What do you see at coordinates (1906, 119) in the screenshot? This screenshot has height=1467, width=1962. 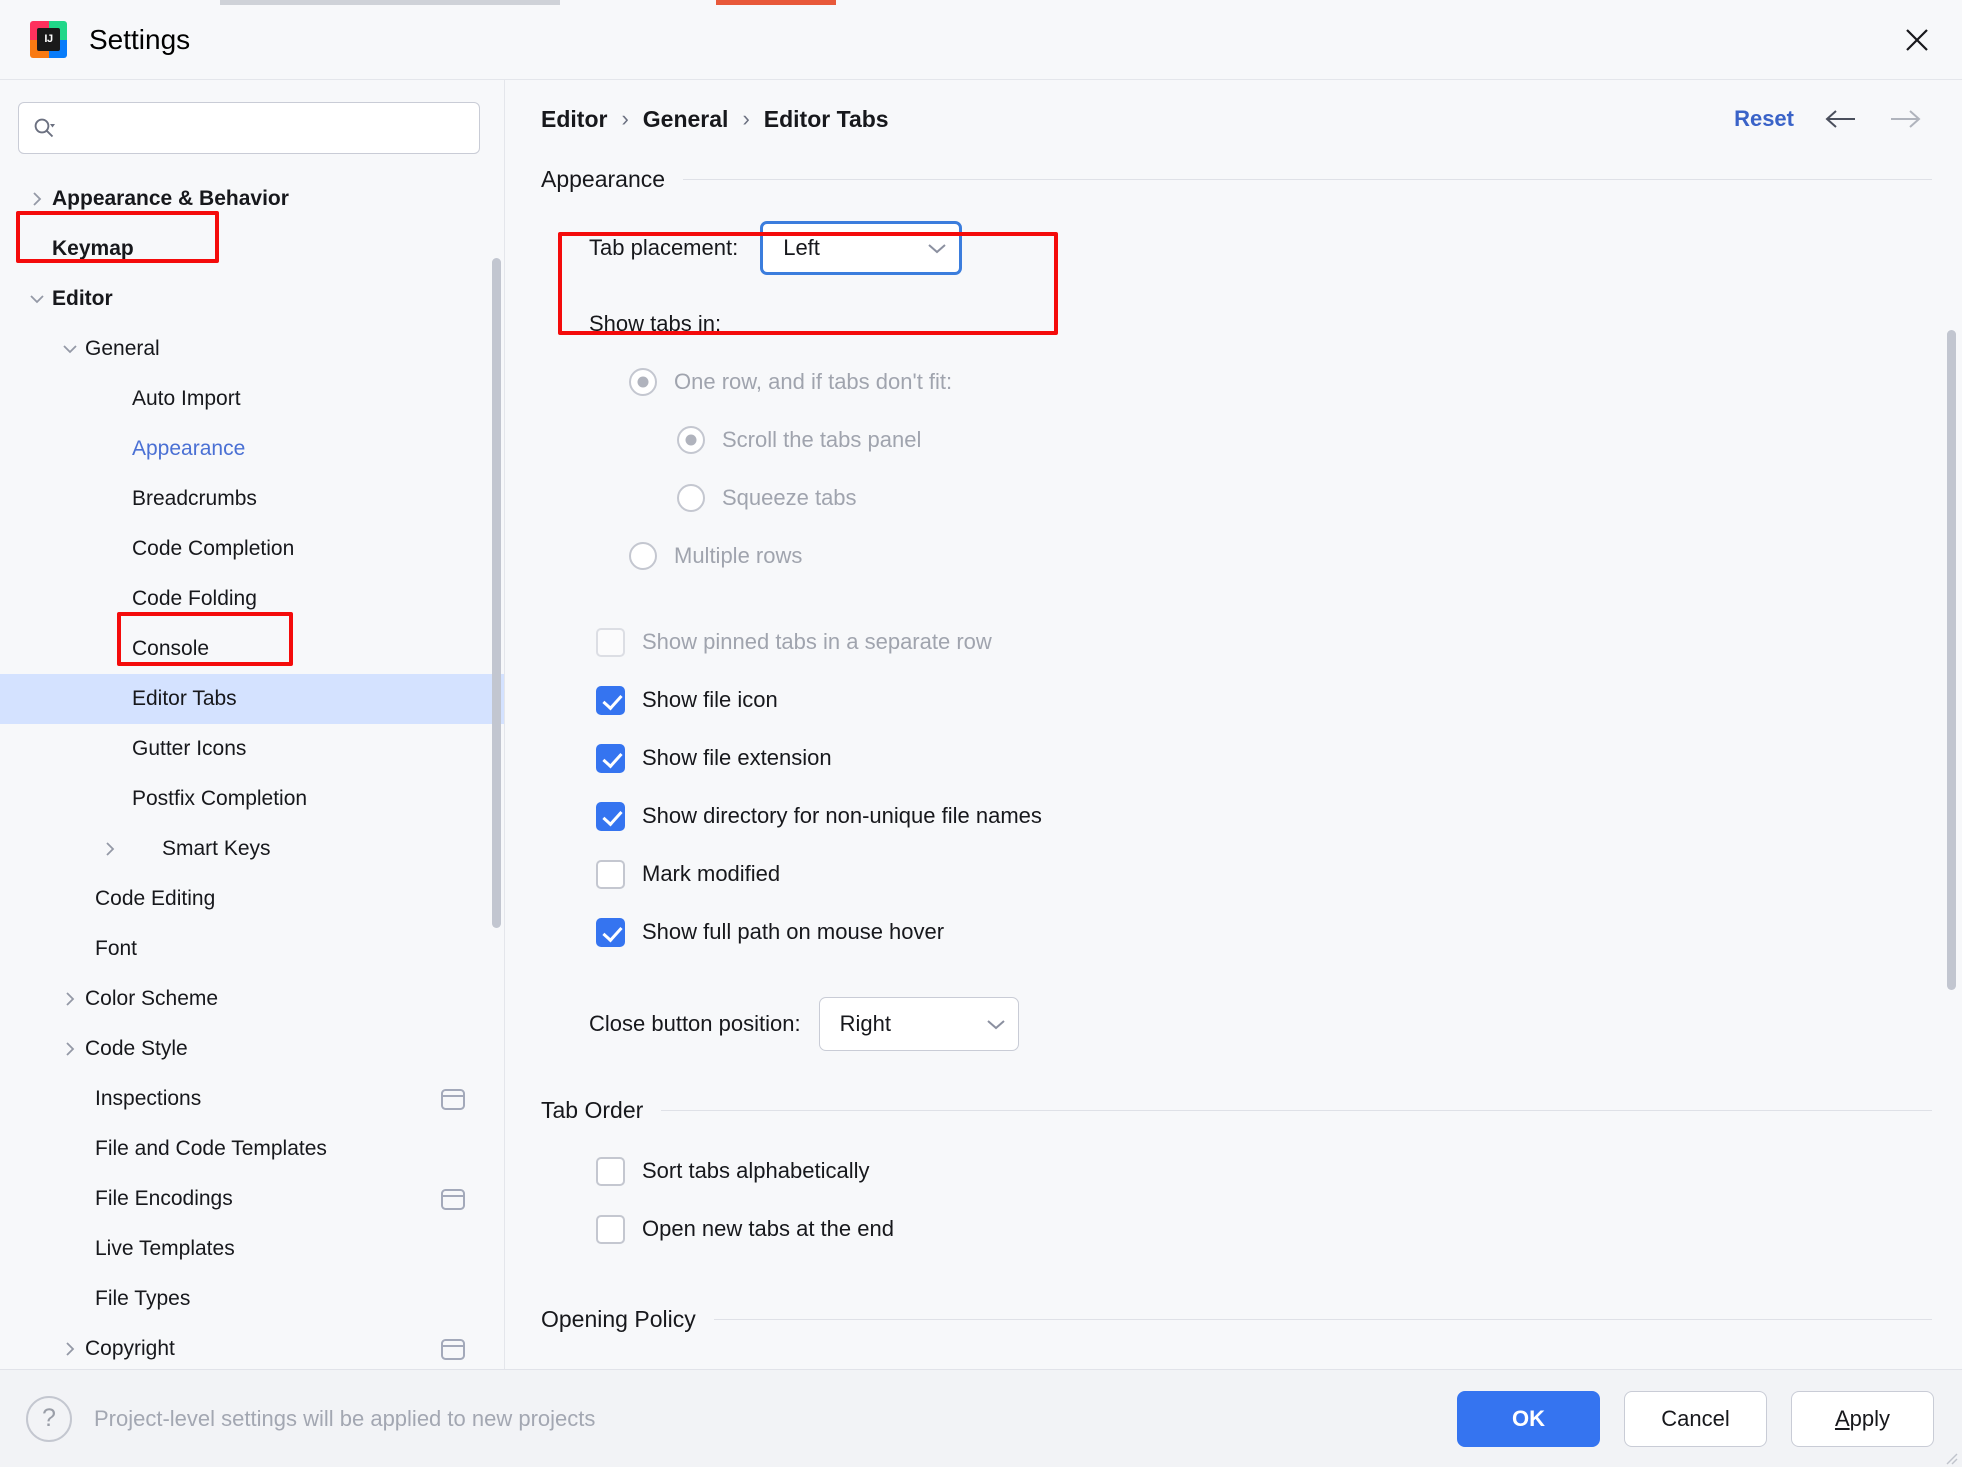 I see `arrow-right-icon` at bounding box center [1906, 119].